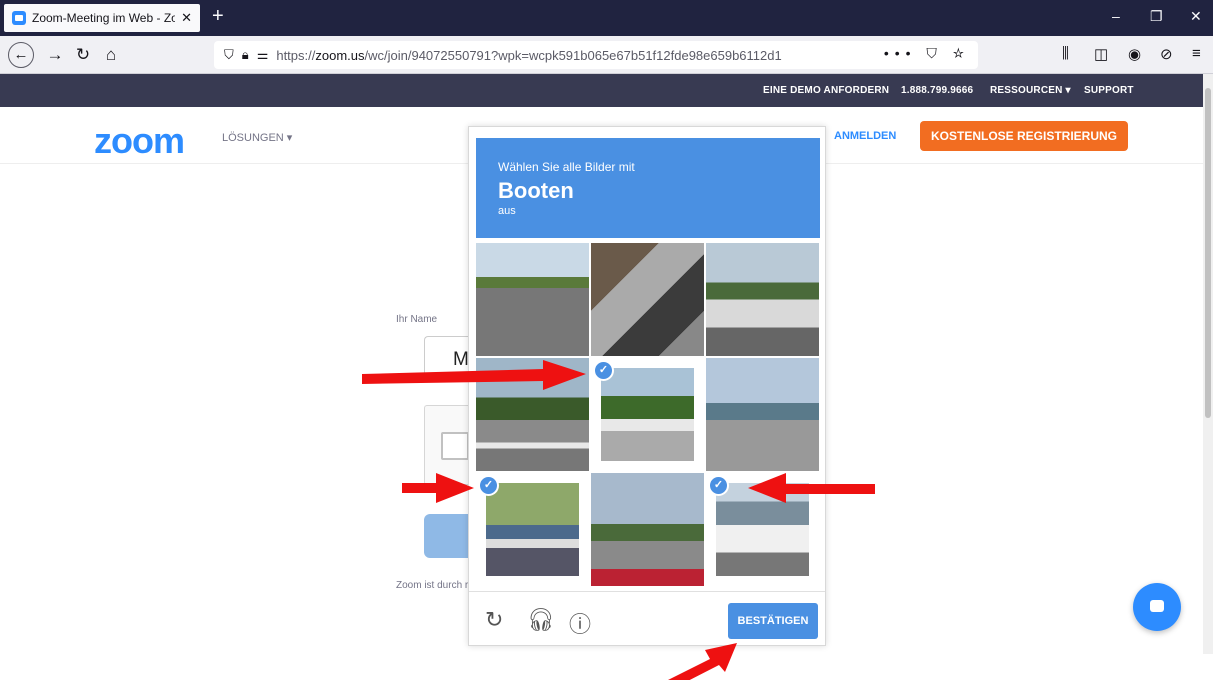  Describe the element at coordinates (826, 90) in the screenshot. I see `request-demo-link: EINE DEMO ANFORDERN` at that location.